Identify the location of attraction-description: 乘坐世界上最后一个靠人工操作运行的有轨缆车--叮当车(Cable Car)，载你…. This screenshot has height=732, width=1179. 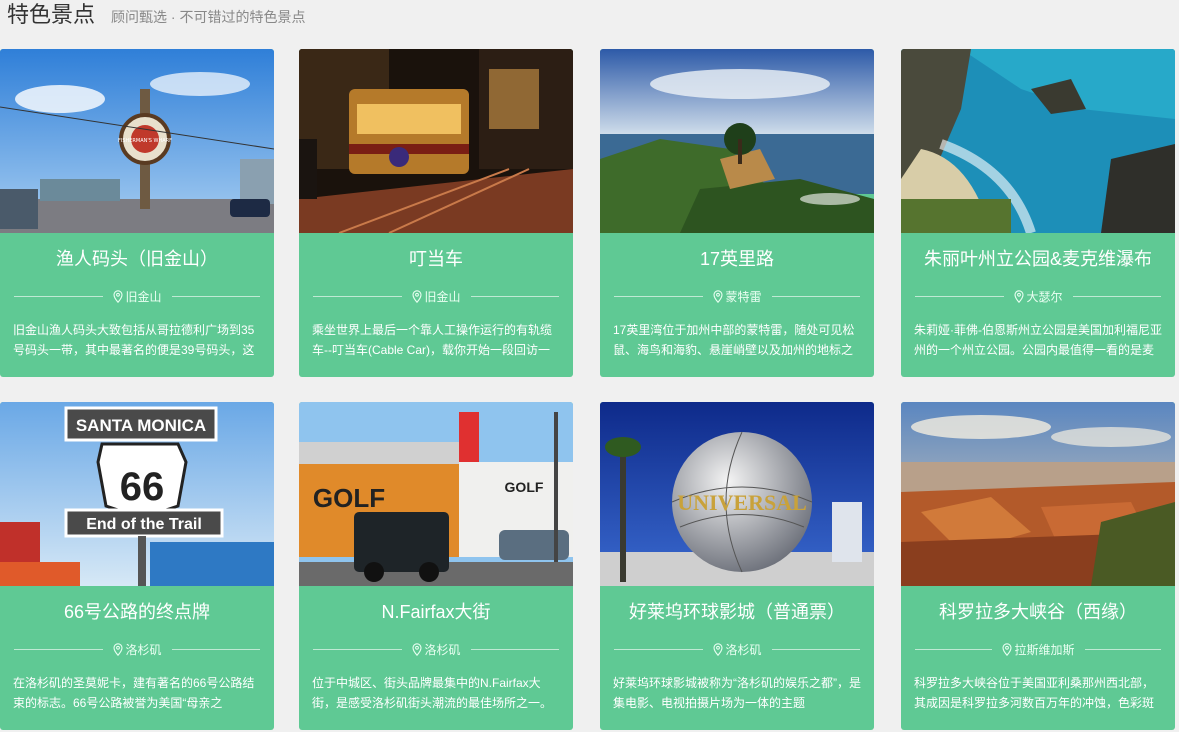
(432, 340).